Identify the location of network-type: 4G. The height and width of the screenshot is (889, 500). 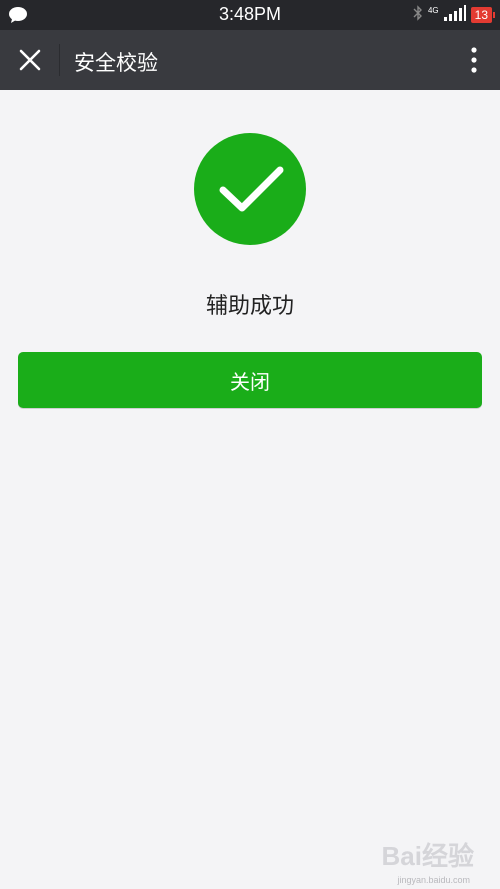
(433, 10).